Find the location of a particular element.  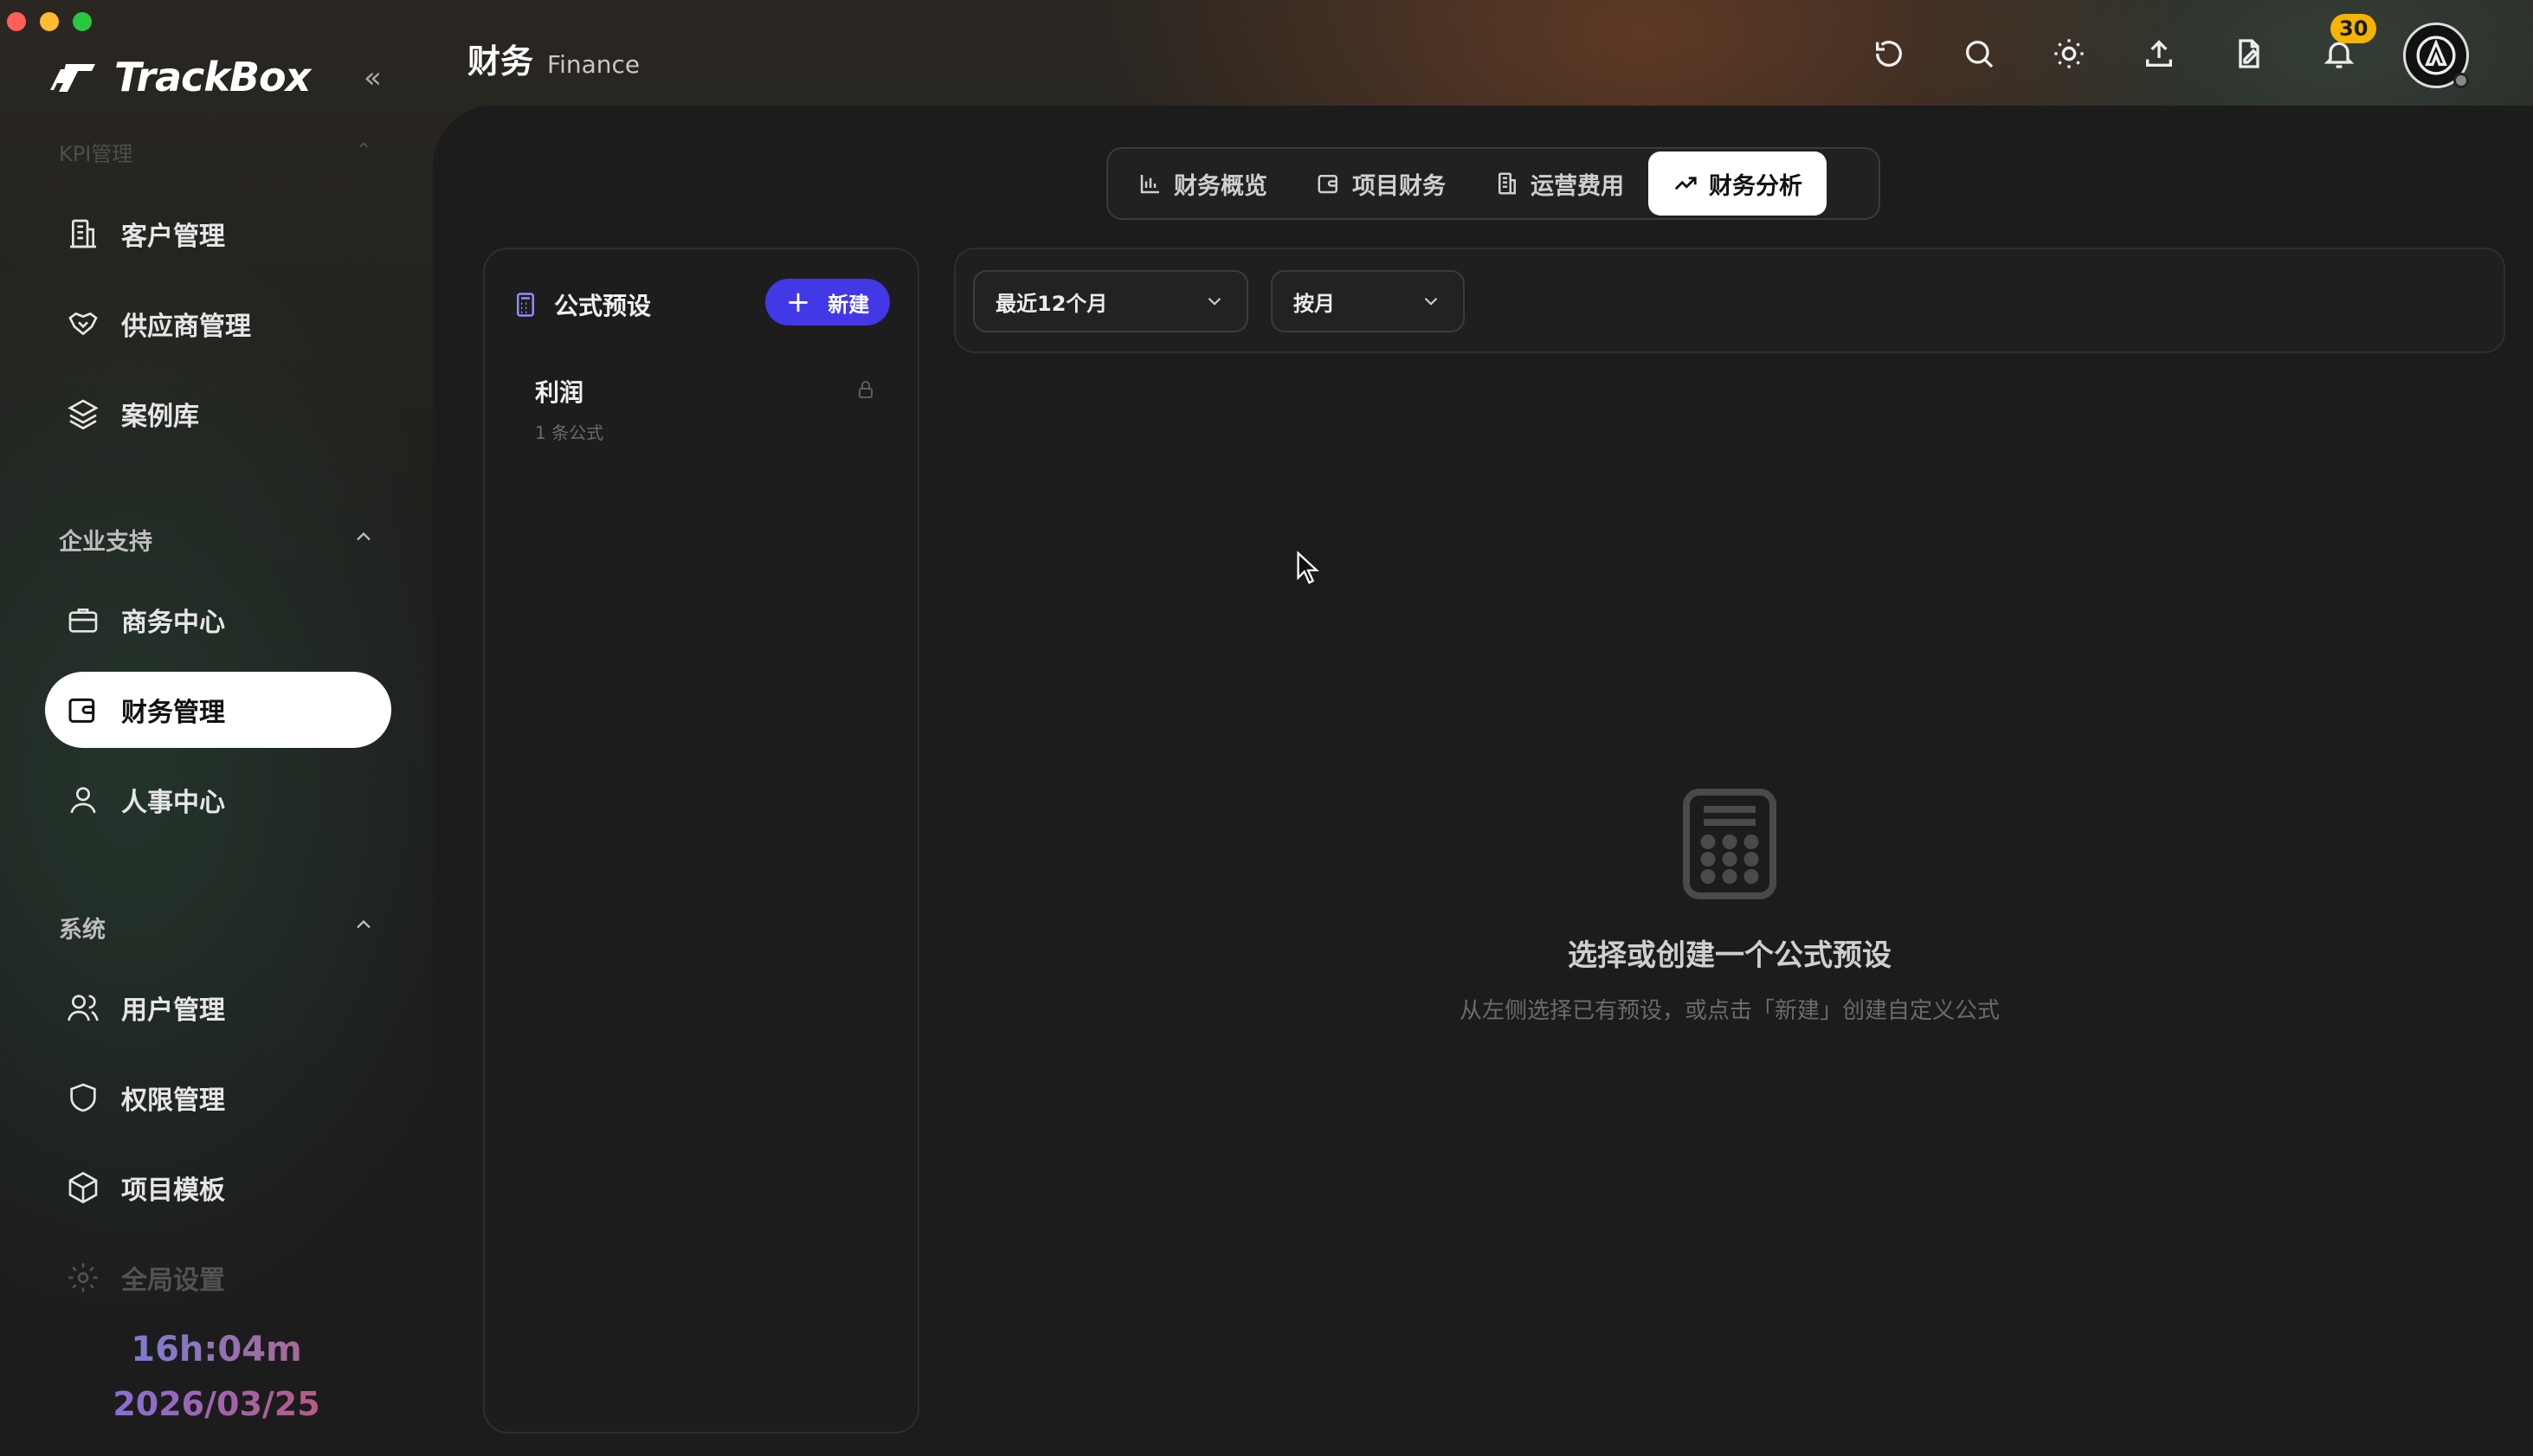

collapse-sidebar-icon: « is located at coordinates (373, 78).